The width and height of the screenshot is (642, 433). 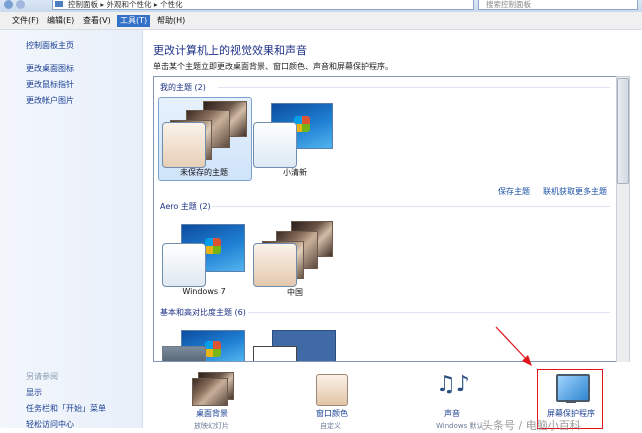 What do you see at coordinates (575, 191) in the screenshot?
I see `get-more-themes-link: 联机获取更多主题` at bounding box center [575, 191].